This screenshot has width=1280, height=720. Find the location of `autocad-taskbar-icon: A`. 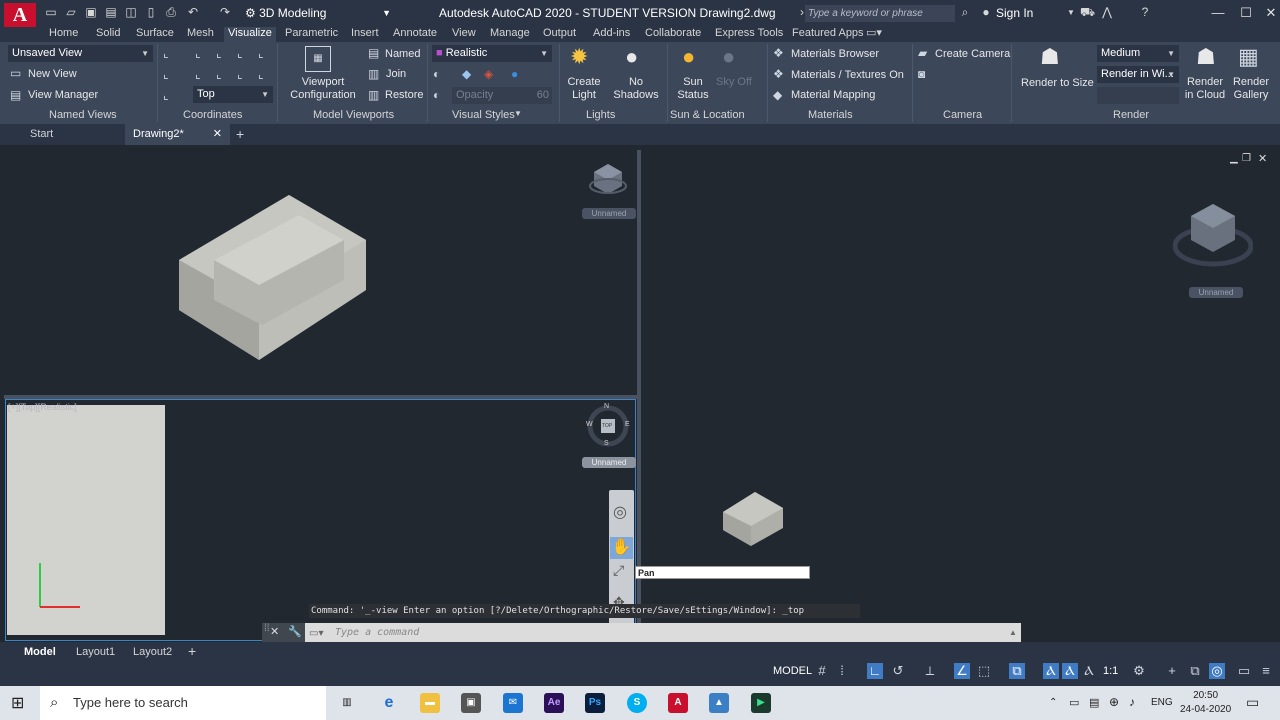

autocad-taskbar-icon: A is located at coordinates (678, 703).